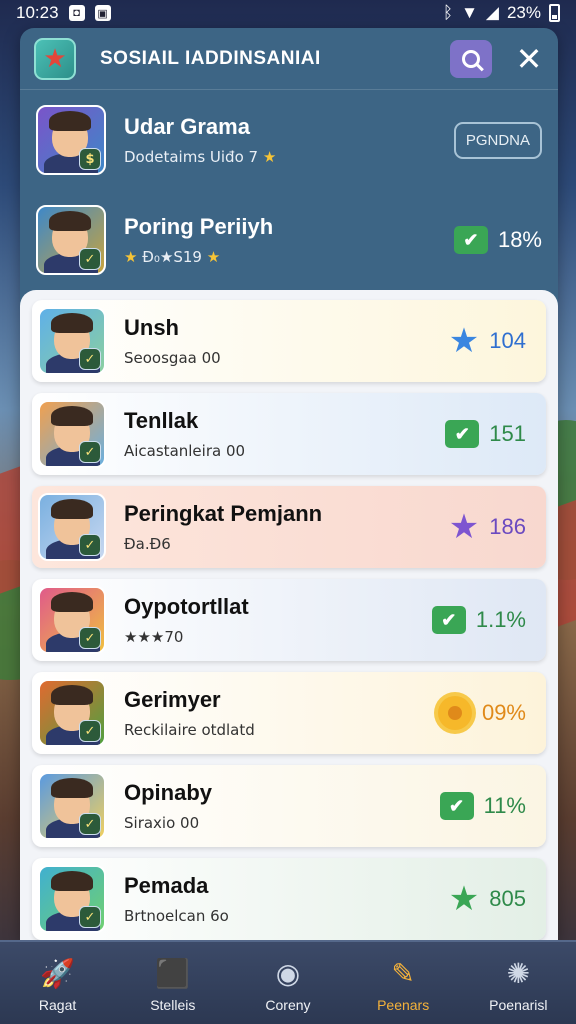 The image size is (576, 1024). Describe the element at coordinates (168, 792) in the screenshot. I see `player-name: Opinaby` at that location.